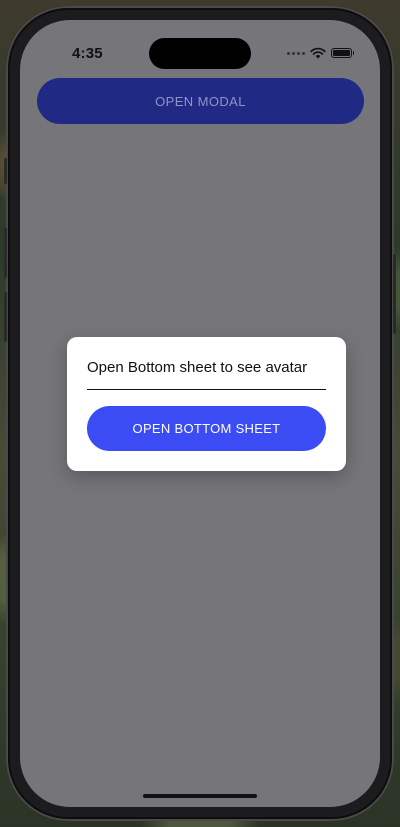 Image resolution: width=400 pixels, height=827 pixels. Describe the element at coordinates (342, 53) in the screenshot. I see `battery-icon` at that location.